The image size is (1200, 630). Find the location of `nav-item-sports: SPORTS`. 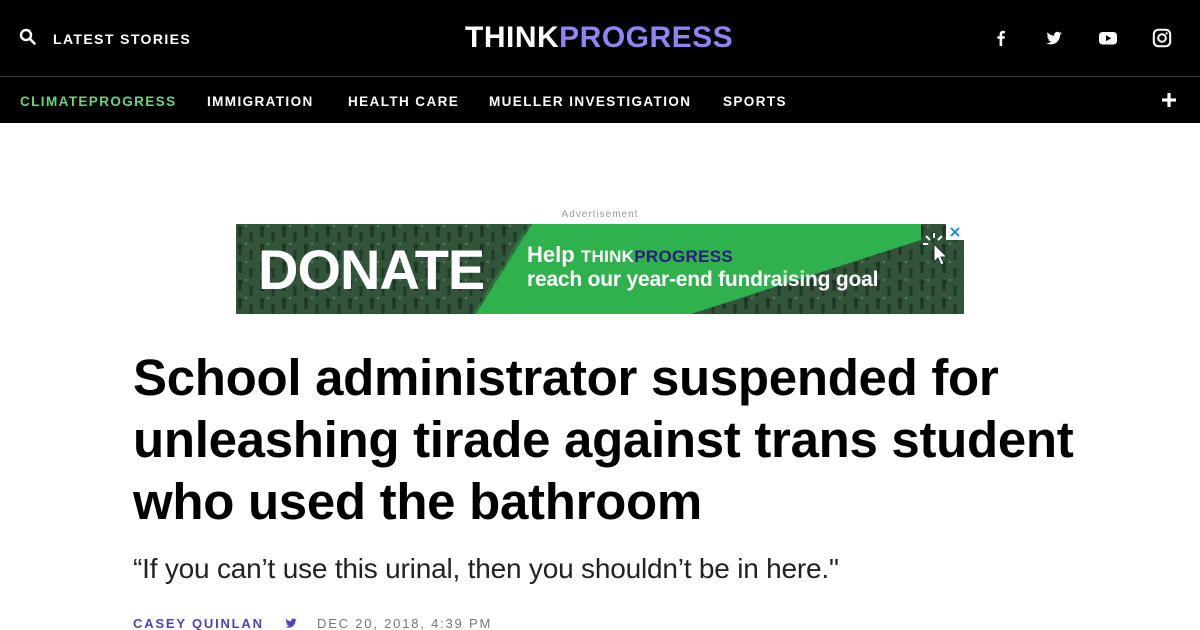

nav-item-sports: SPORTS is located at coordinates (755, 101).